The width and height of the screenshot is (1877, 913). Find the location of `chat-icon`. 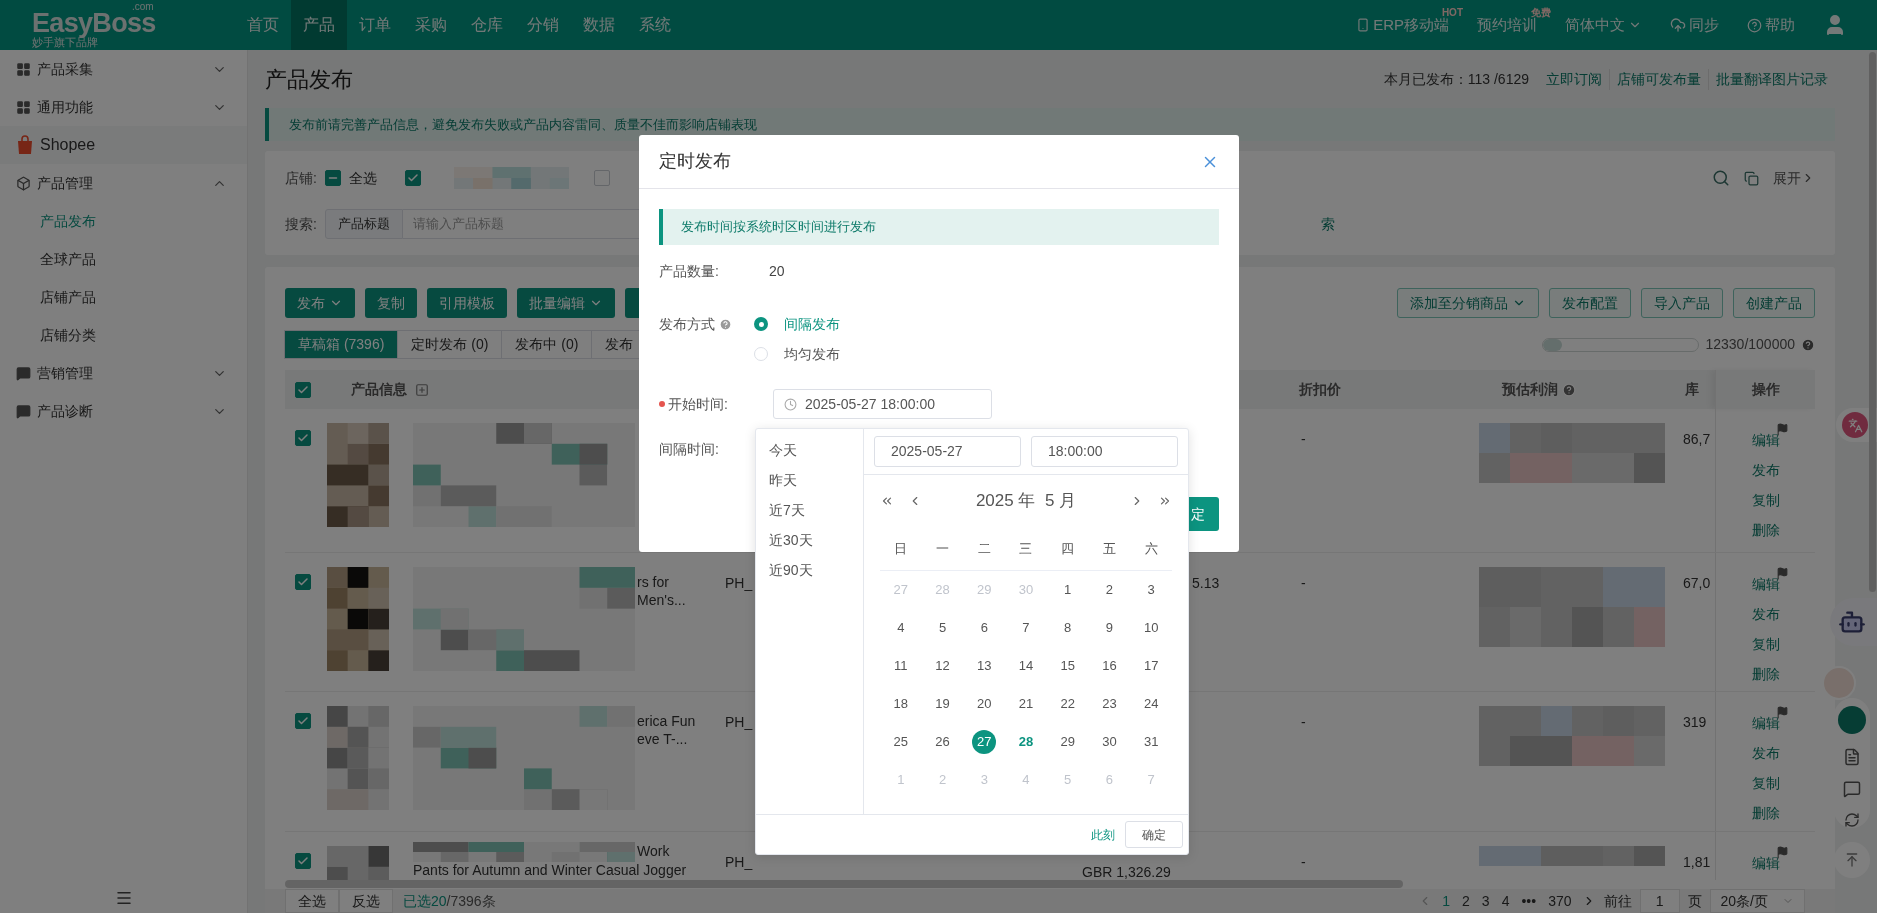

chat-icon is located at coordinates (1852, 789).